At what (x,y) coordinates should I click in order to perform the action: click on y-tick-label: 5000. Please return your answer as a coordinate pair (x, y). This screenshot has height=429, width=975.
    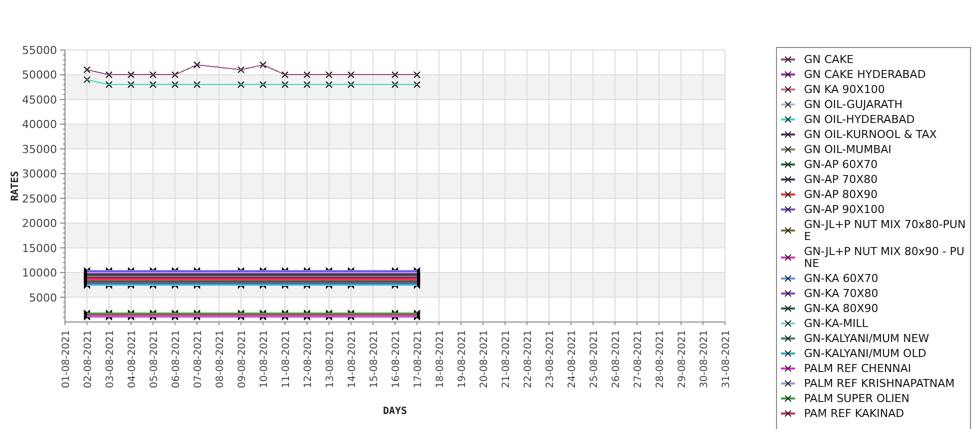
    Looking at the image, I should click on (43, 297).